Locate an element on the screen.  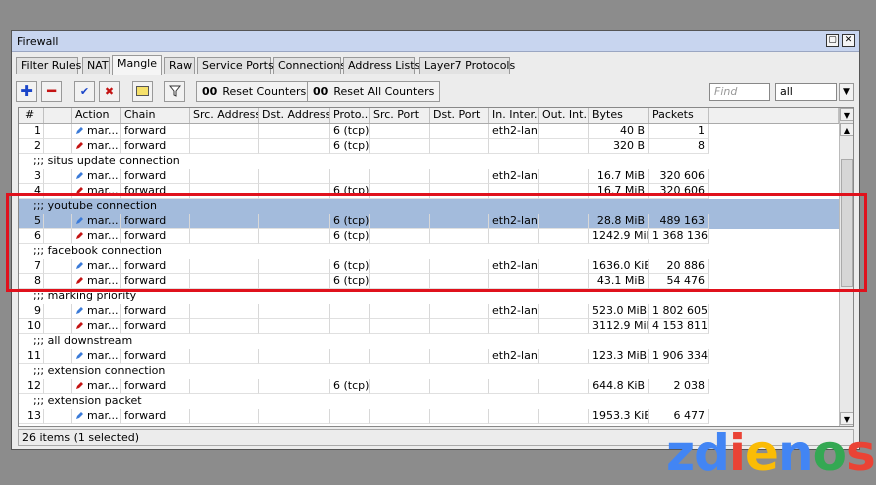
title-bar: Firewall ▢ ✕ is located at coordinates (435, 41).